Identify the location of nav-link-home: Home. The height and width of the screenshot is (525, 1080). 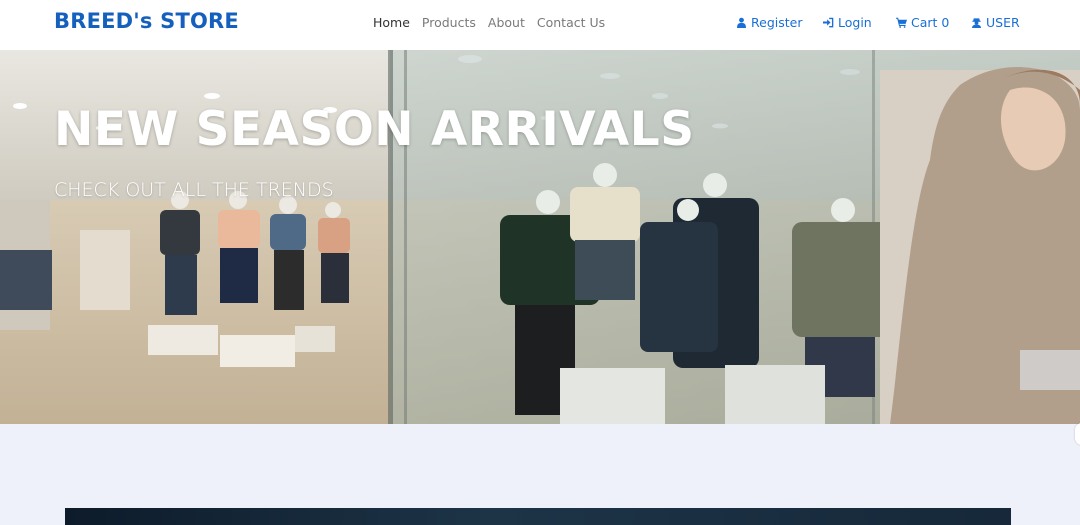
(391, 22).